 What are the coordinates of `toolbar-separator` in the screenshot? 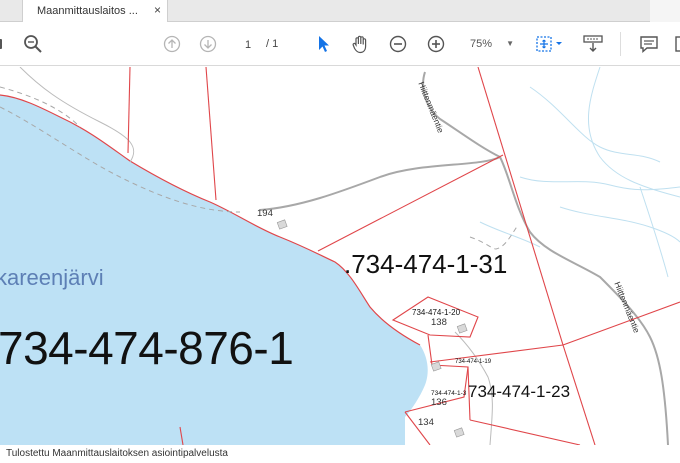 It's located at (620, 44).